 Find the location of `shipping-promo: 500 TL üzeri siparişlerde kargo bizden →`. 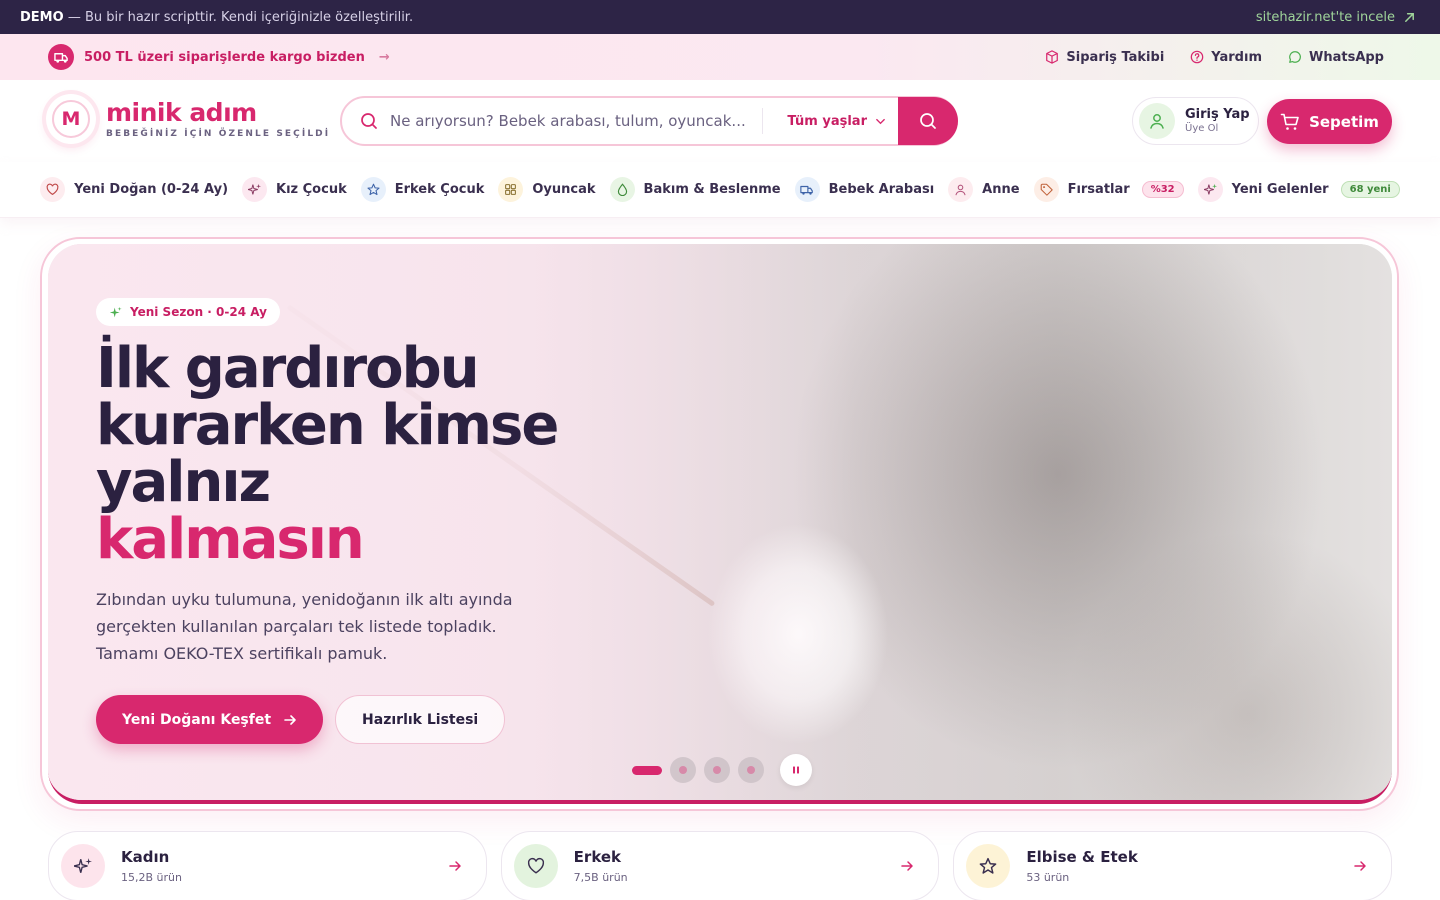

shipping-promo: 500 TL üzeri siparişlerde kargo bizden → is located at coordinates (219, 57).